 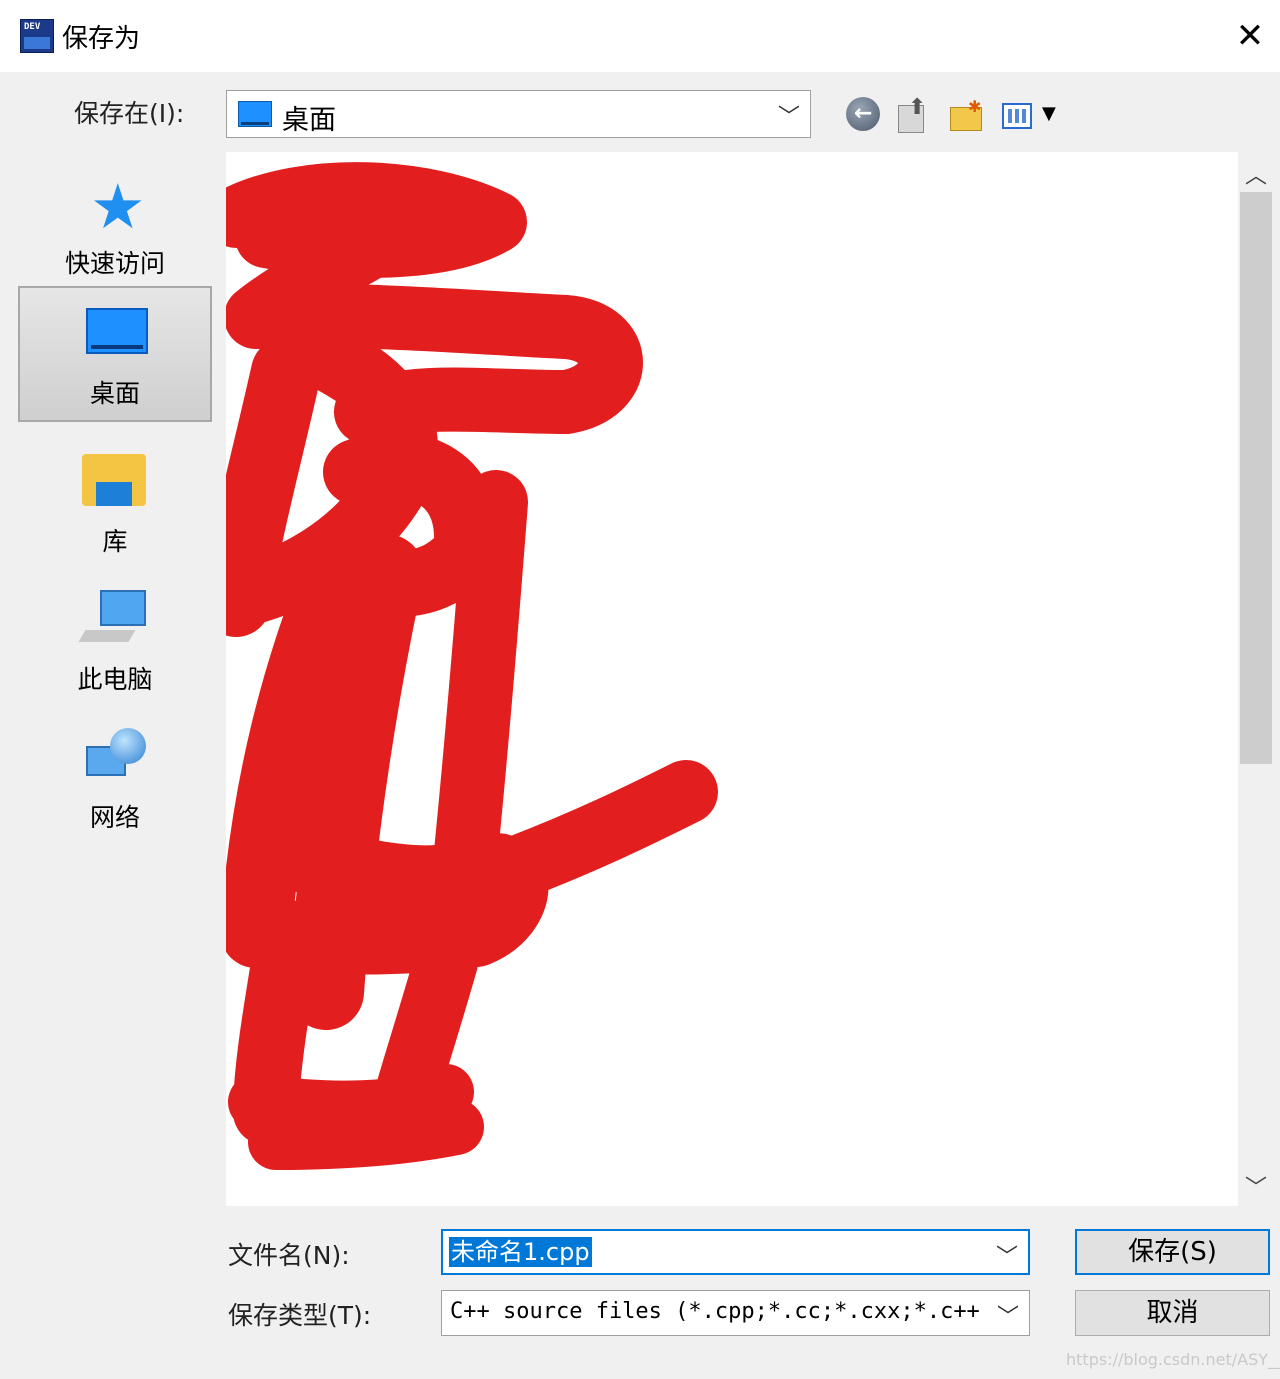 I want to click on place-label: 快速访问, so click(x=114, y=263).